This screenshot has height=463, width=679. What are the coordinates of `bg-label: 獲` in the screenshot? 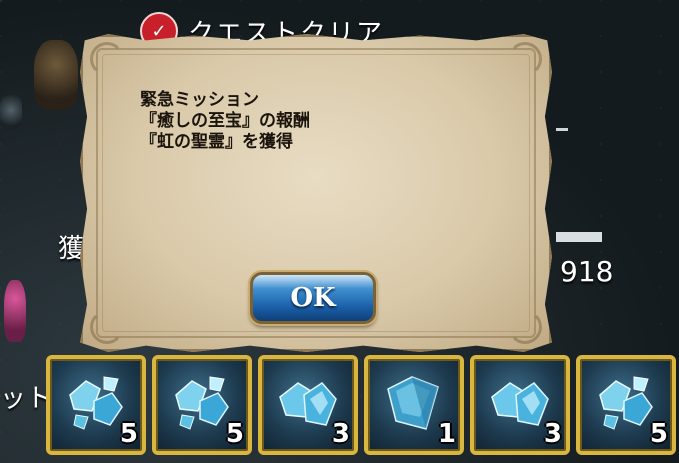 It's located at (71, 249).